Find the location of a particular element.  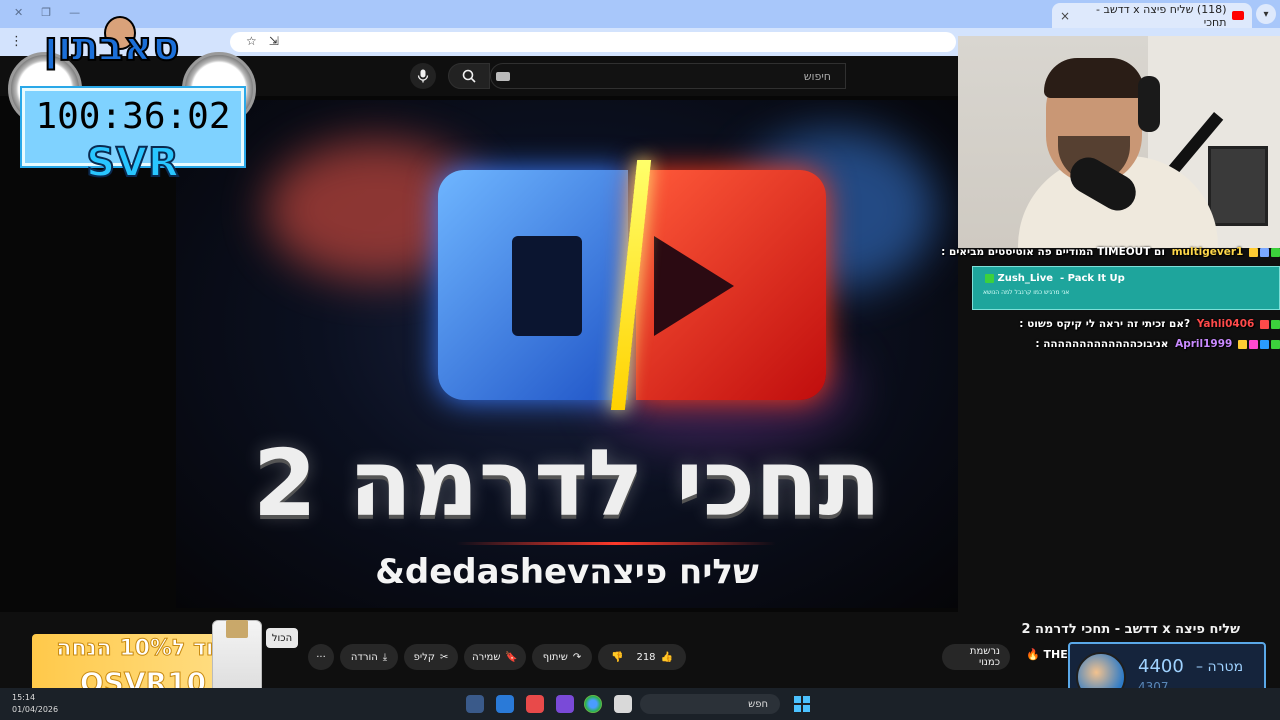

steam-icon is located at coordinates (475, 704).